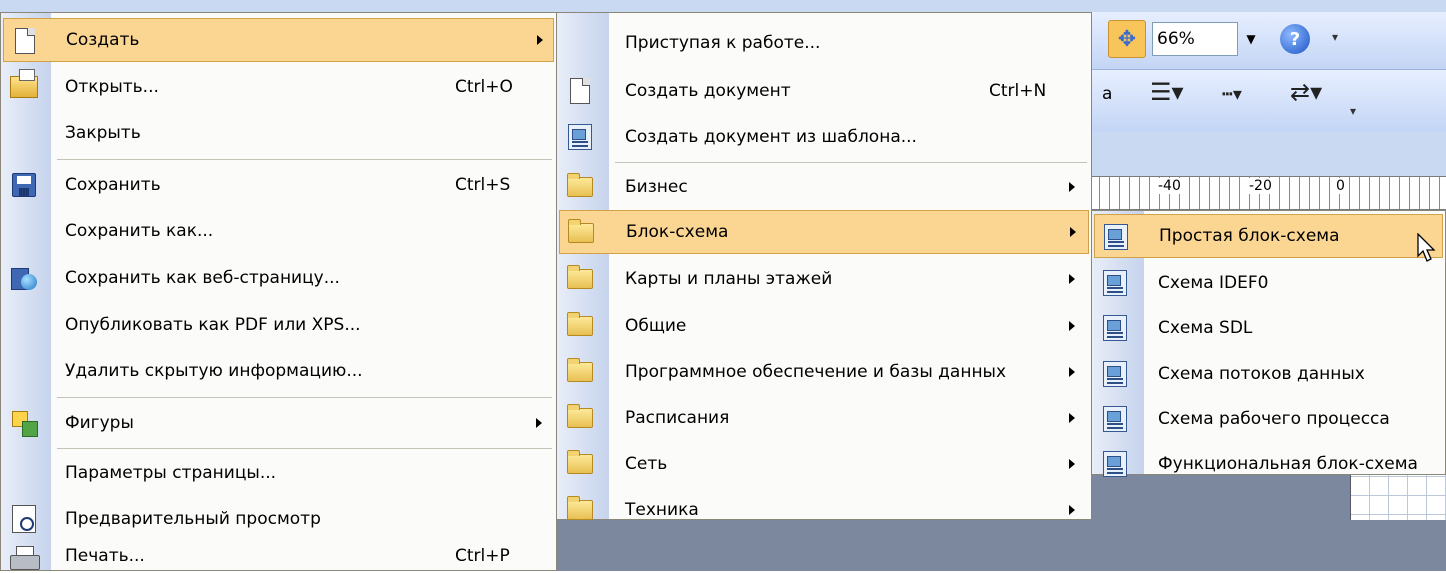  What do you see at coordinates (24, 278) in the screenshot?
I see `save-web-icon` at bounding box center [24, 278].